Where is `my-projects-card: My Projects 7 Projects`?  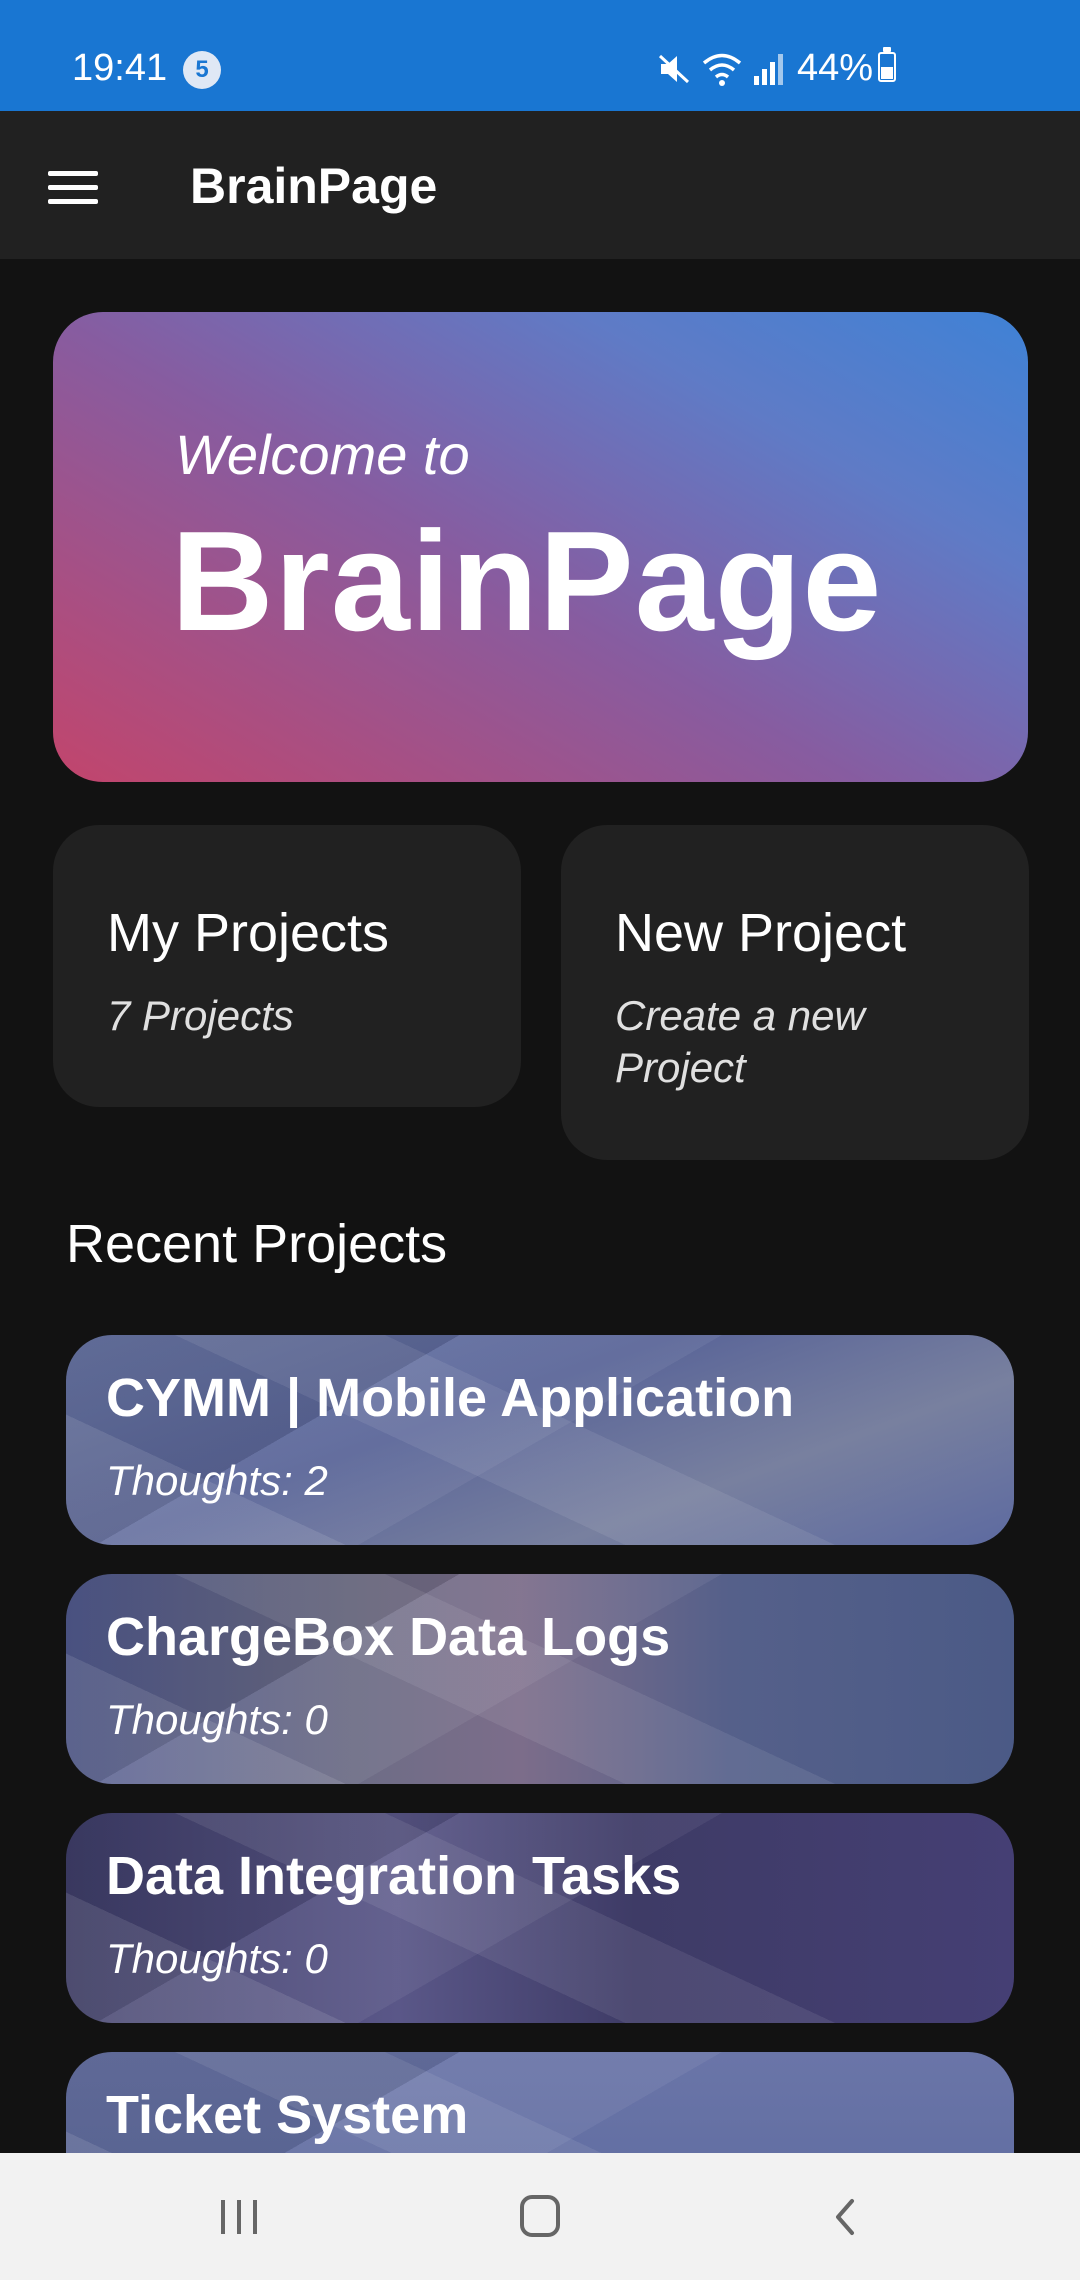
my-projects-card: My Projects 7 Projects is located at coordinates (287, 966).